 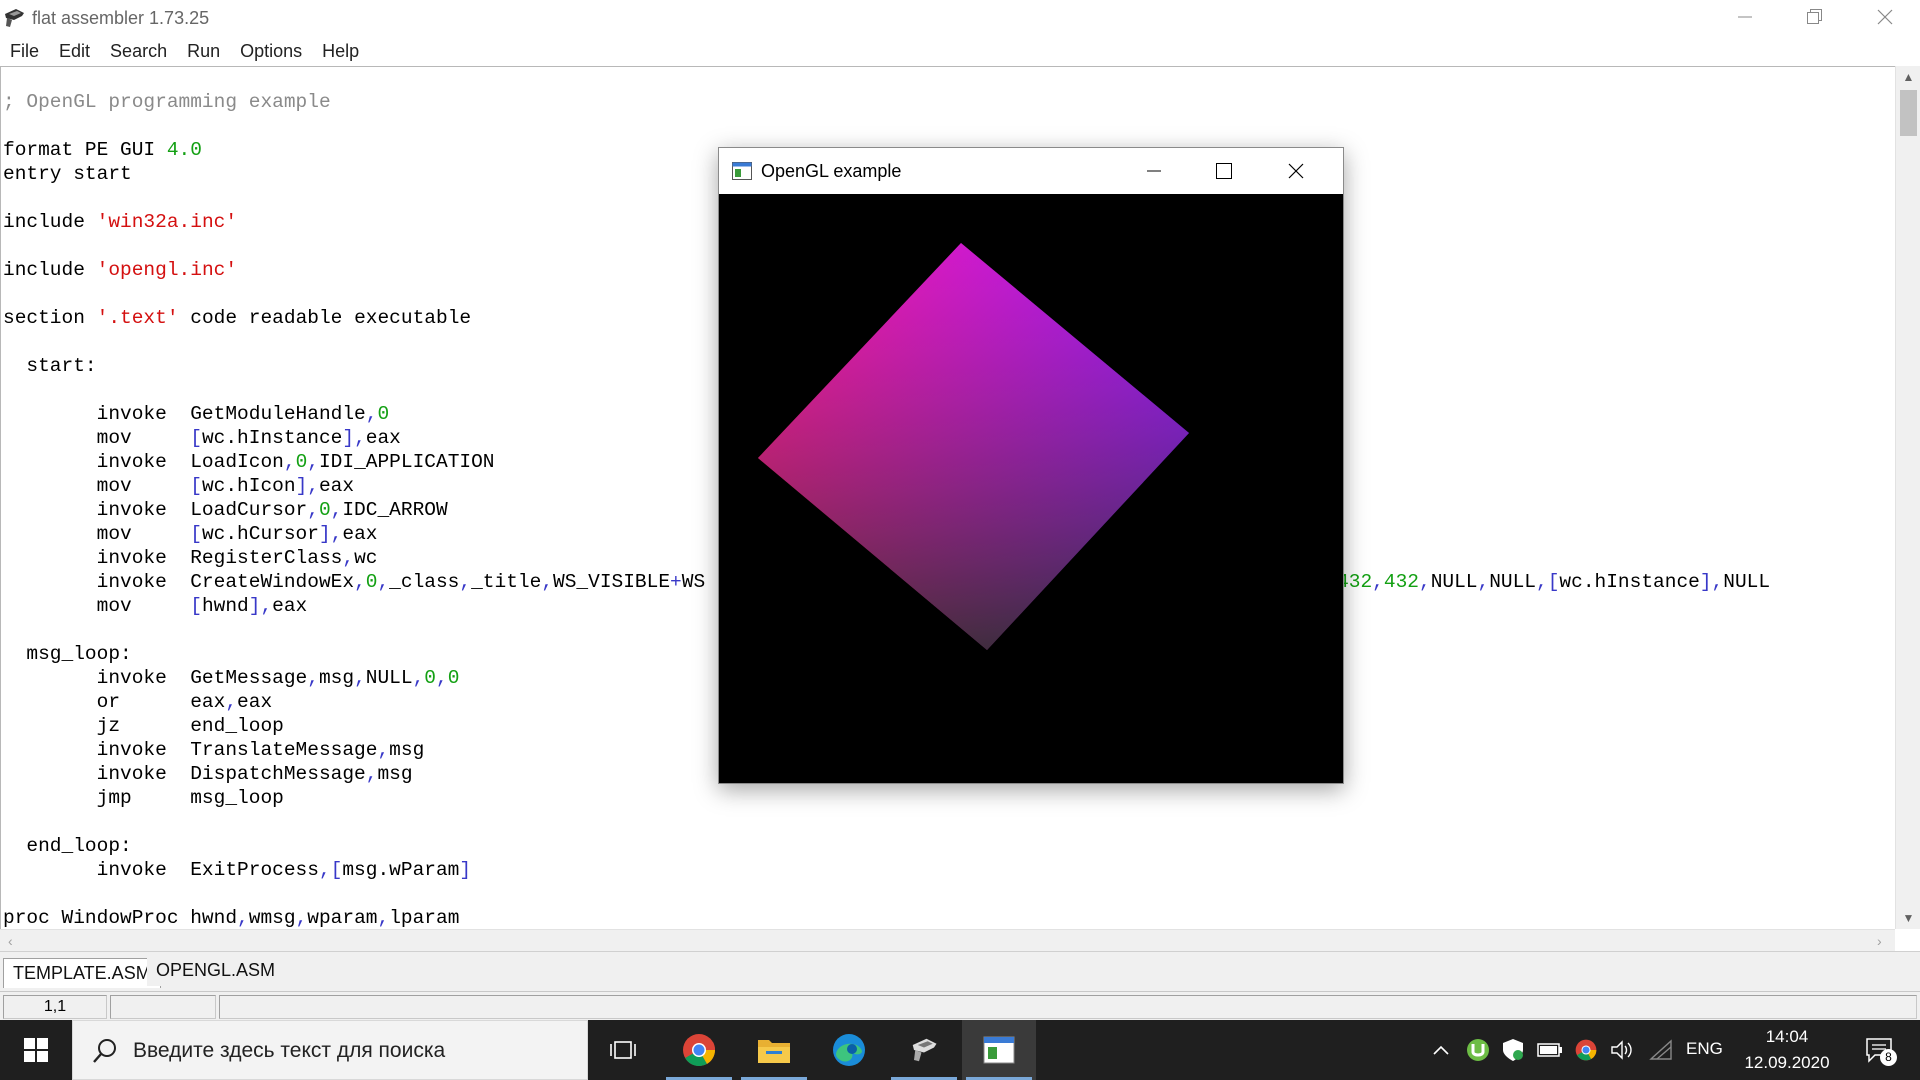 I want to click on taskbar-chrome, so click(x=699, y=1050).